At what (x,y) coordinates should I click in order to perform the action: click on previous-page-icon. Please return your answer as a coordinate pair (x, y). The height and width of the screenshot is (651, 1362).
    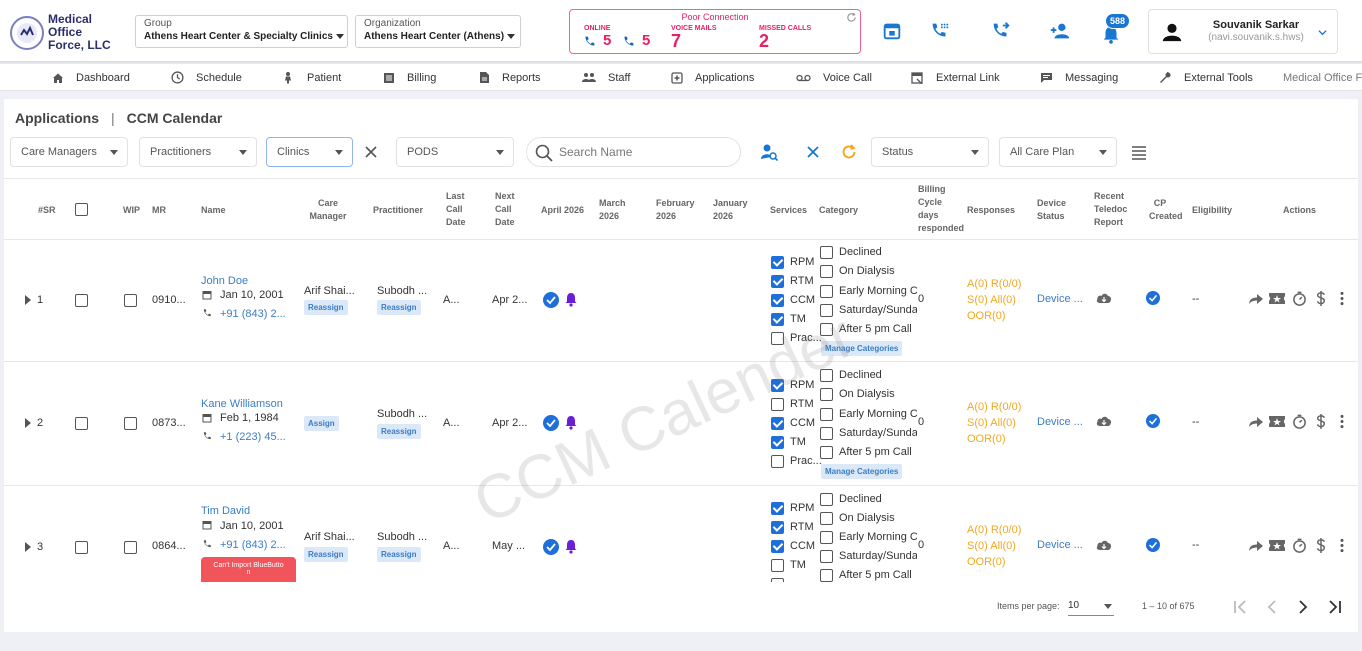
    Looking at the image, I should click on (1272, 607).